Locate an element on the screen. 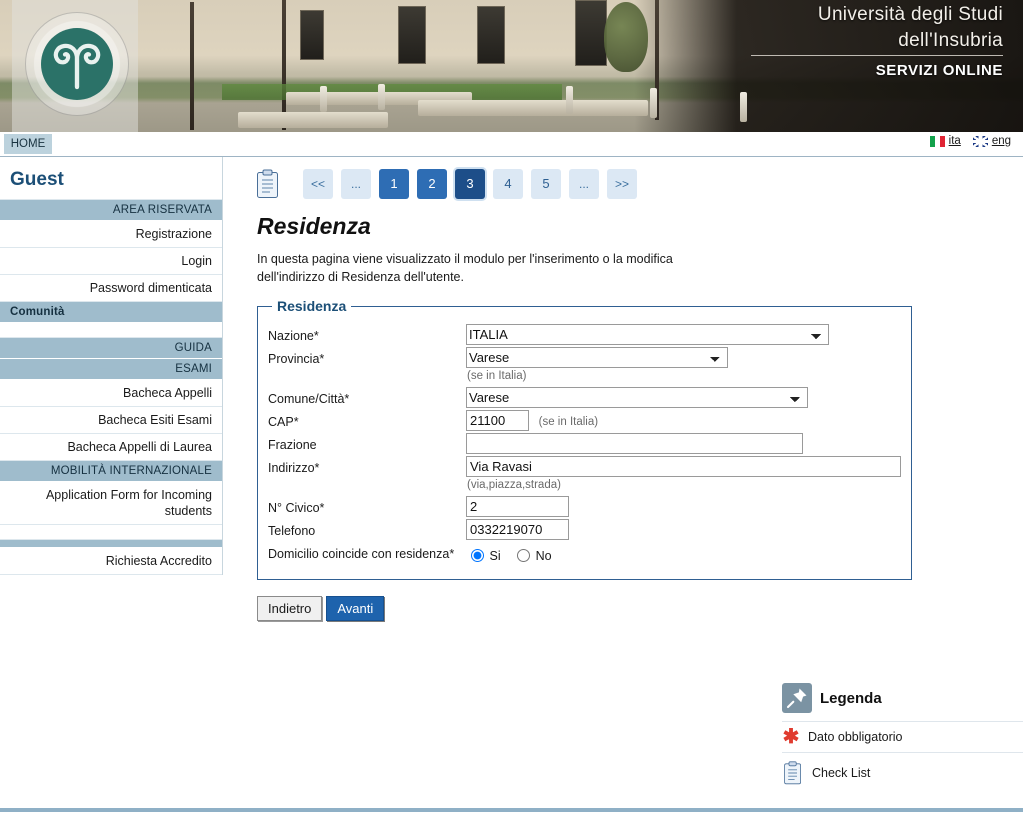  top-navbar: HOME ita eng is located at coordinates (511, 144).